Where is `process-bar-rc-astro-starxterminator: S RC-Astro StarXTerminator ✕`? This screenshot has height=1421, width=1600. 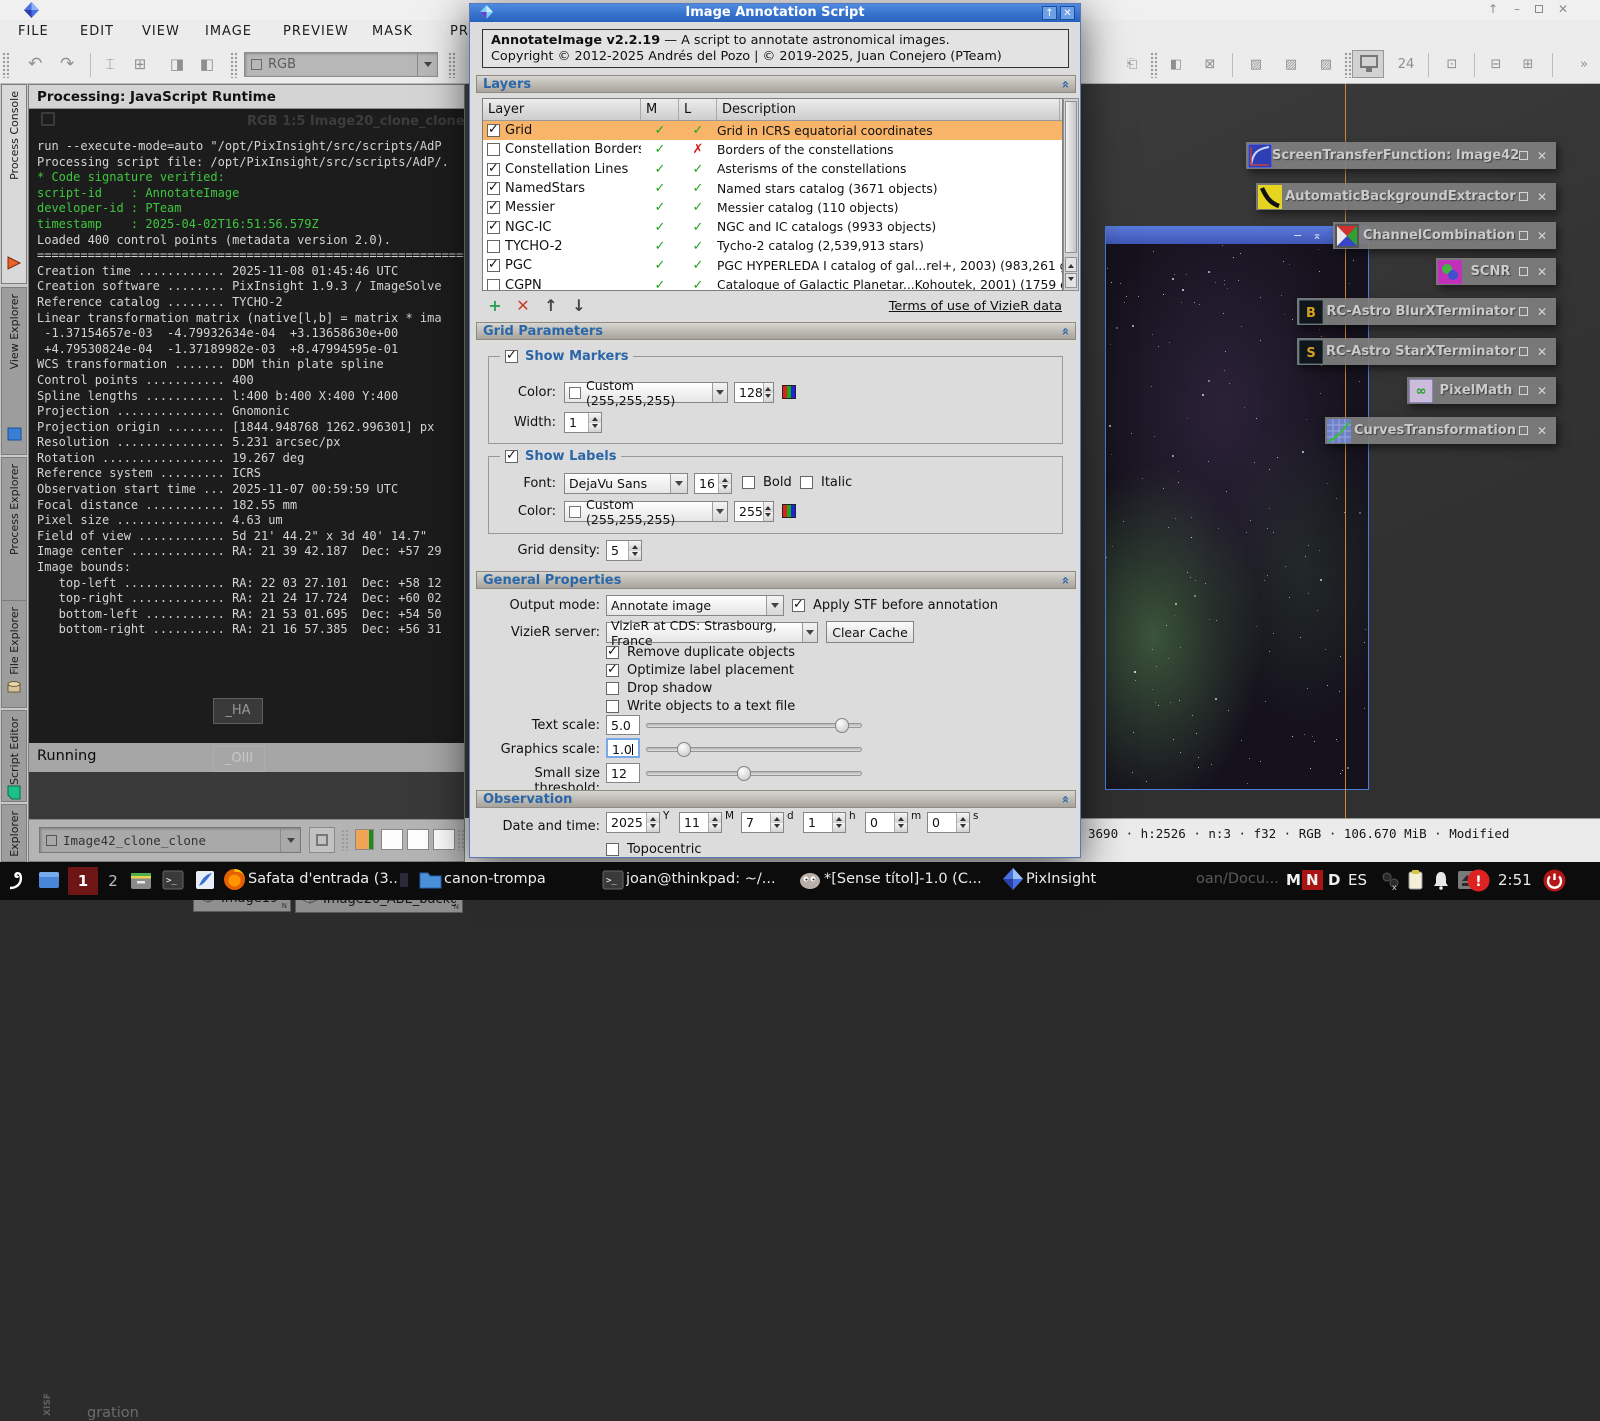 process-bar-rc-astro-starxterminator: S RC-Astro StarXTerminator ✕ is located at coordinates (1426, 351).